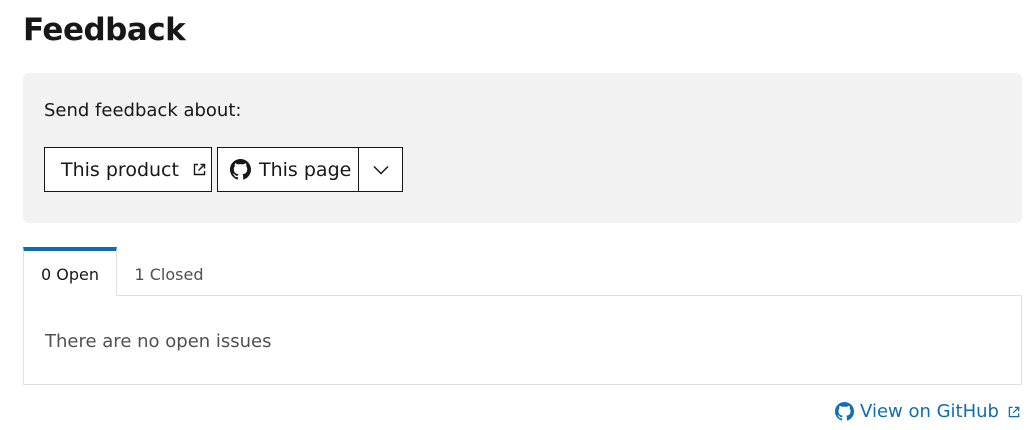 This screenshot has height=430, width=1030. I want to click on this-page-label: This page, so click(305, 169).